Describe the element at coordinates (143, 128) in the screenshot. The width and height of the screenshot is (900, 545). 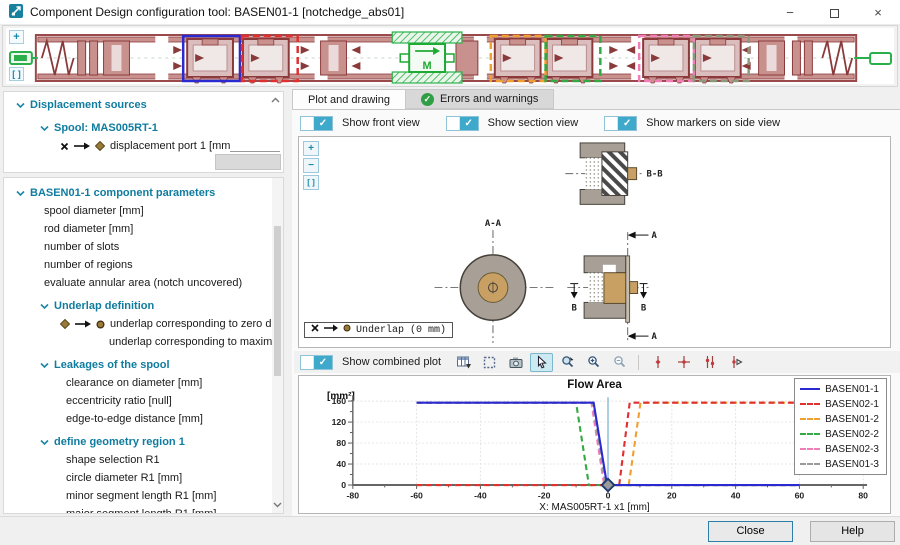
I see `tree-node-spool: Spool: MAS005RT-1` at that location.